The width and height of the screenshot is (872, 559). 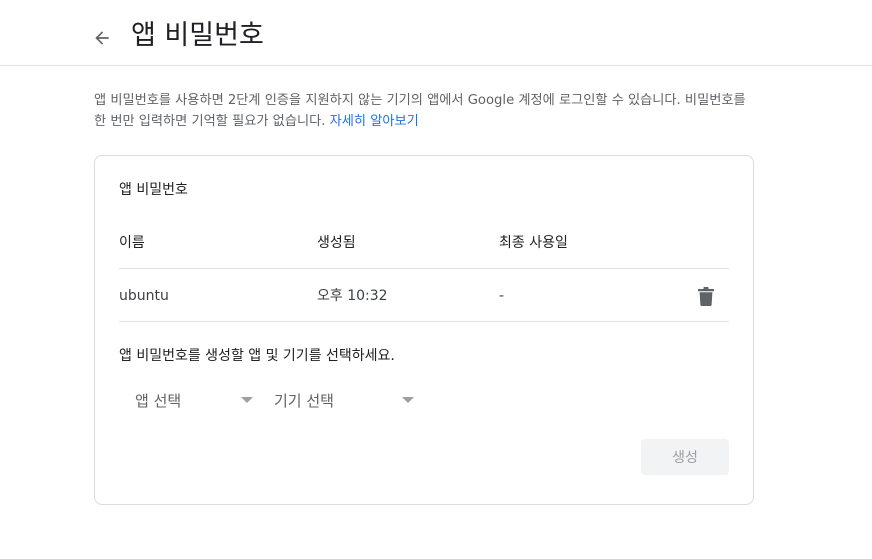 What do you see at coordinates (424, 321) in the screenshot?
I see `table-divider-bottom` at bounding box center [424, 321].